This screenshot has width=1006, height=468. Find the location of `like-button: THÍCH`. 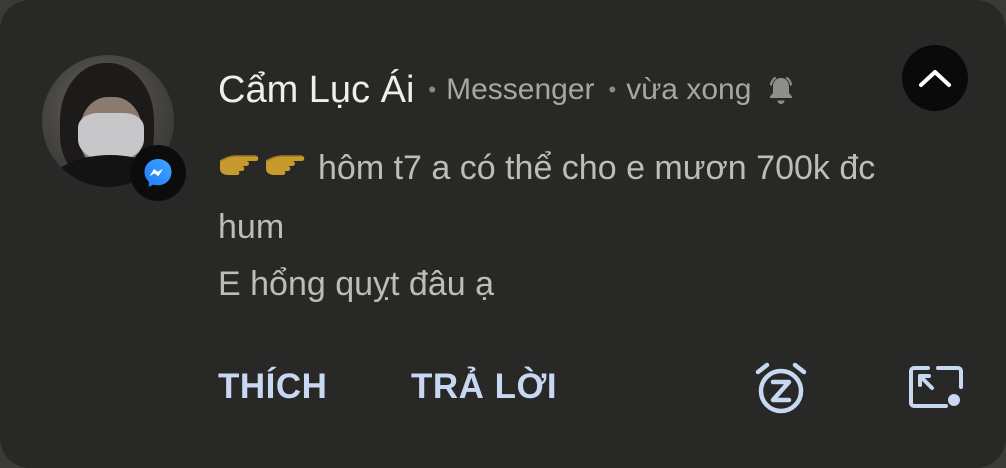

like-button: THÍCH is located at coordinates (272, 387).